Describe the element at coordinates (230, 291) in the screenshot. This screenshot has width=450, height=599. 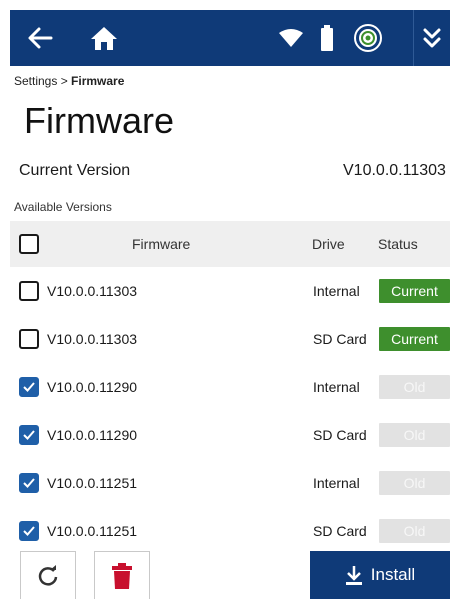
I see `table-row: V10.0.0.11303 Internal Current` at that location.